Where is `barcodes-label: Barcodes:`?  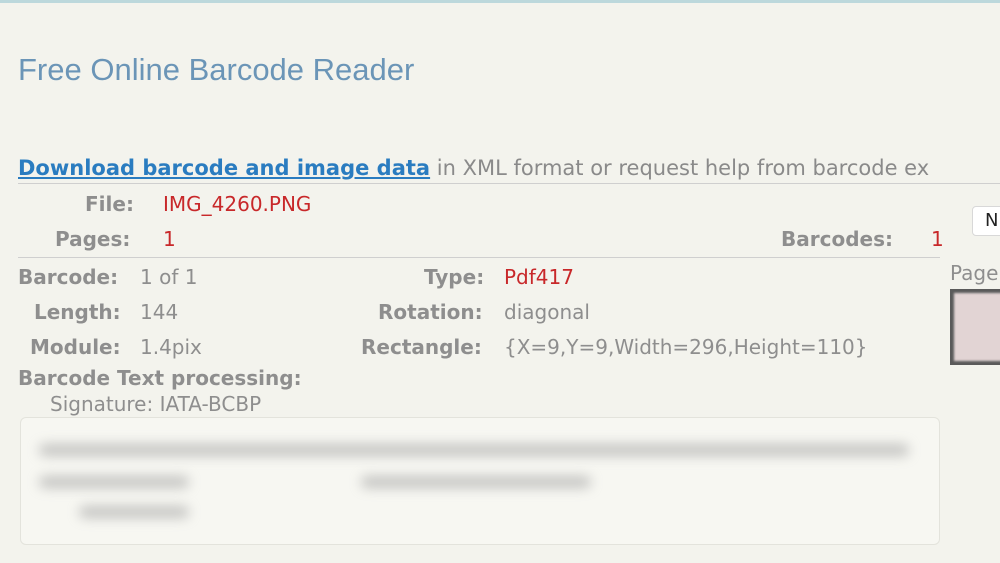 barcodes-label: Barcodes: is located at coordinates (837, 239).